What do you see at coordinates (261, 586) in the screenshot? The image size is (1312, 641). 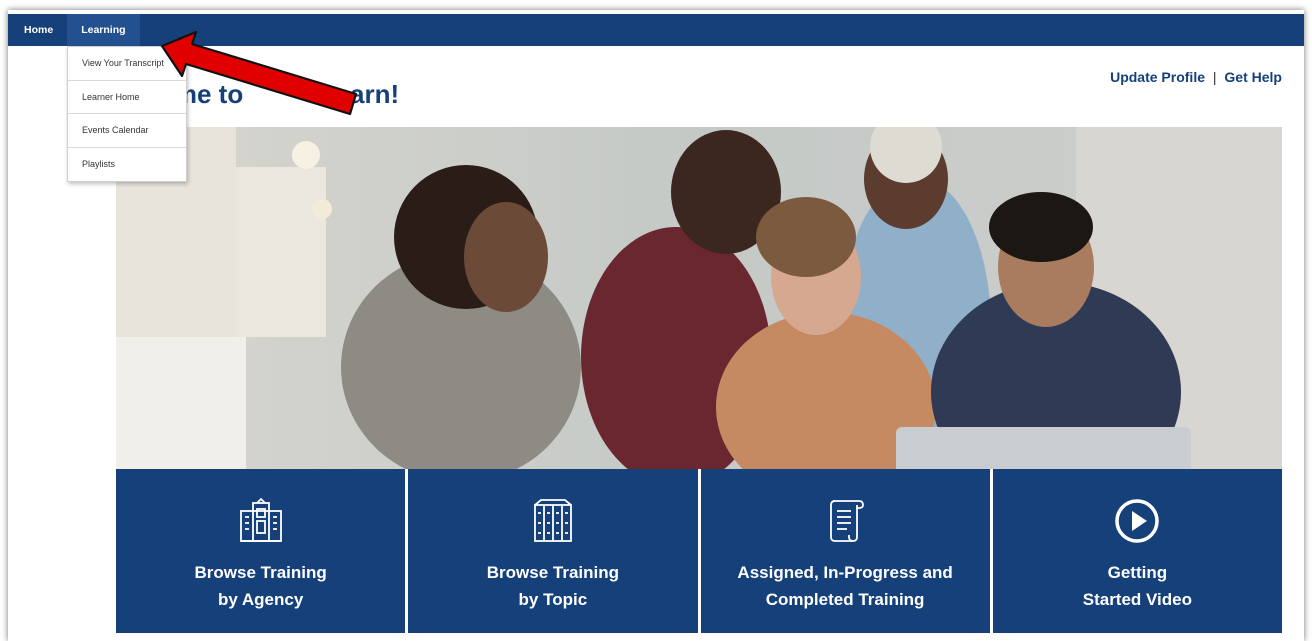 I see `tile-label: Browse Training by Agency` at bounding box center [261, 586].